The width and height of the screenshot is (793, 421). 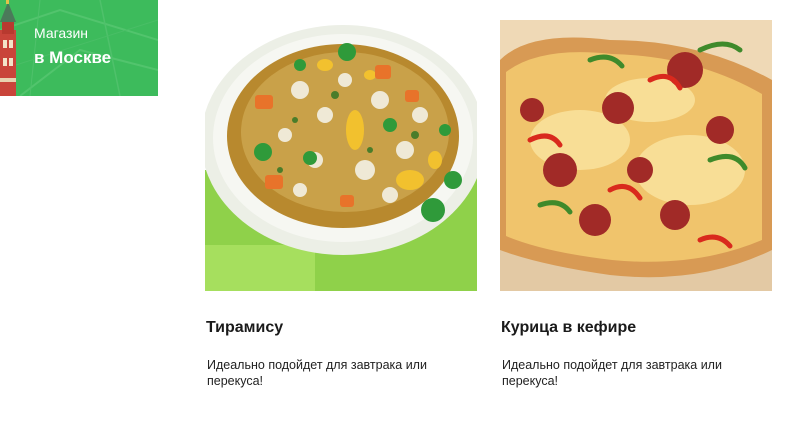 What do you see at coordinates (636, 328) in the screenshot?
I see `product-title: Курица в кефире` at bounding box center [636, 328].